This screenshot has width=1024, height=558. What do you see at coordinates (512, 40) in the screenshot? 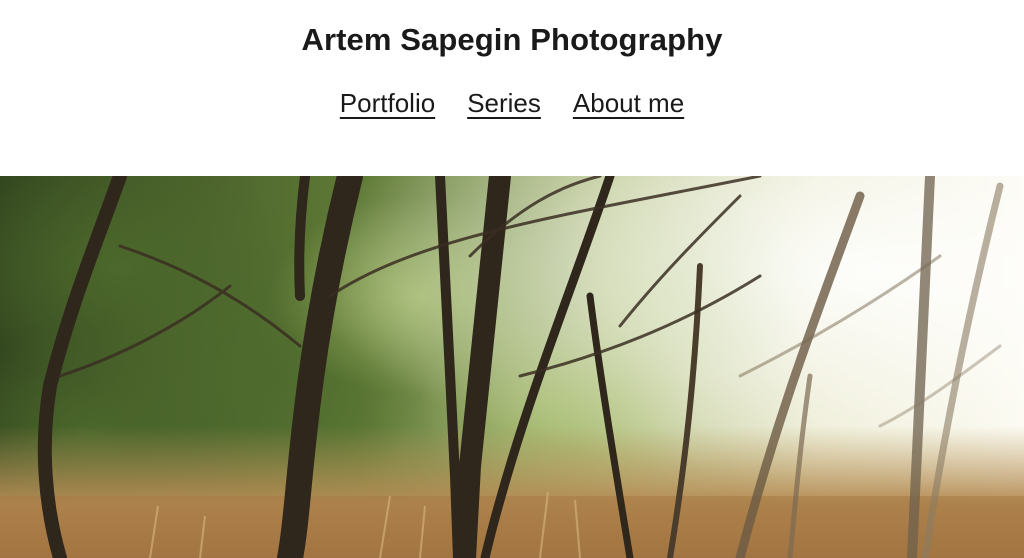
I see `site-title: Artem Sapegin Photography` at bounding box center [512, 40].